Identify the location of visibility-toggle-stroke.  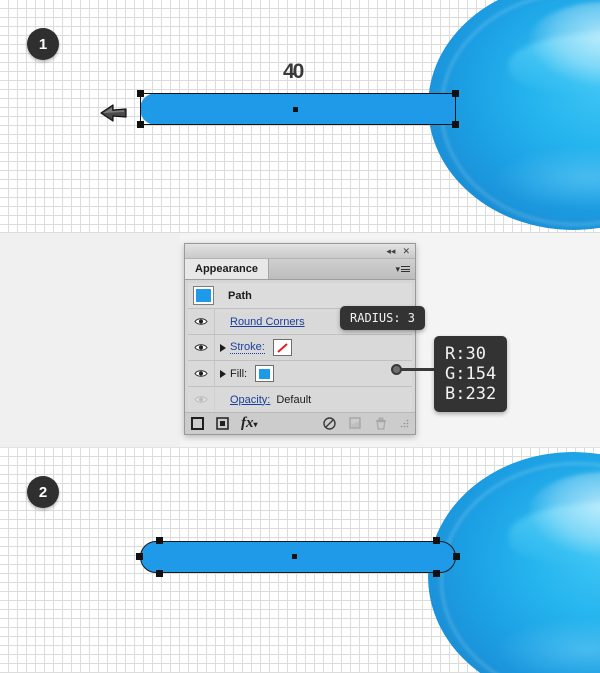
(201, 347).